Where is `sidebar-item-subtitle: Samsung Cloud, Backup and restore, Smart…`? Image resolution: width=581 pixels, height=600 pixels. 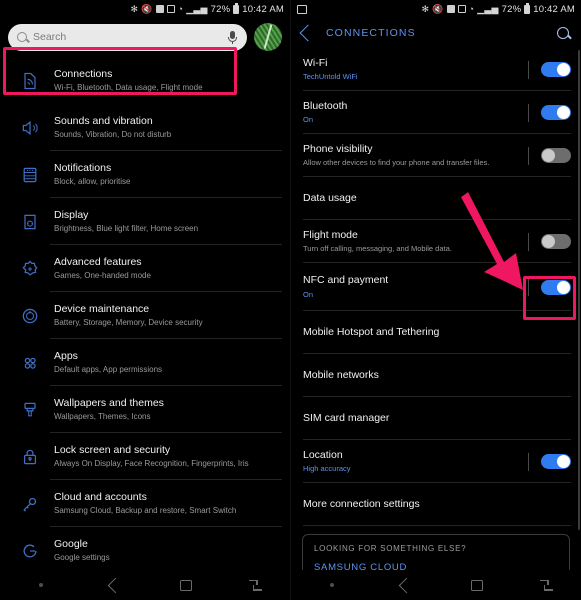 sidebar-item-subtitle: Samsung Cloud, Backup and restore, Smart… is located at coordinates (145, 510).